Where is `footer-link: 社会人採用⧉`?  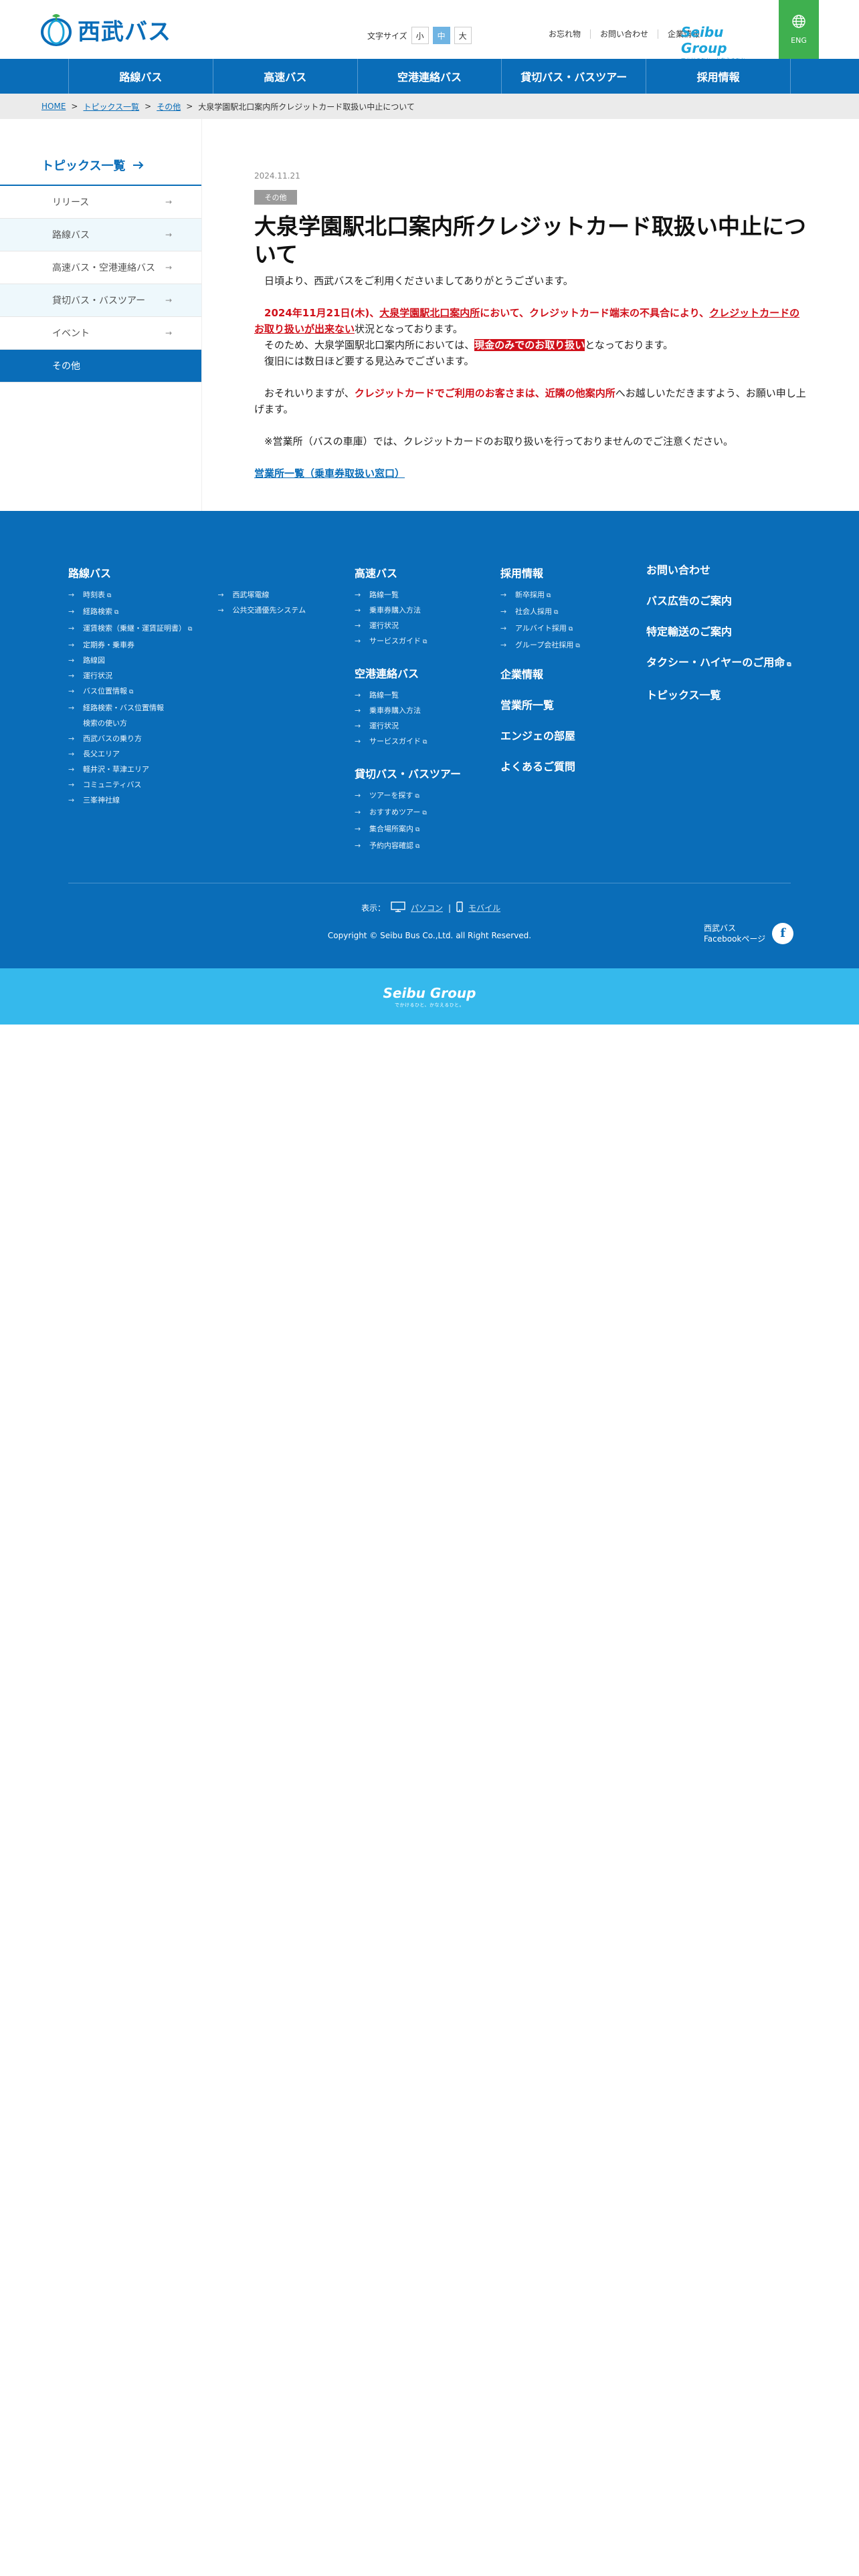 footer-link: 社会人採用⧉ is located at coordinates (540, 612).